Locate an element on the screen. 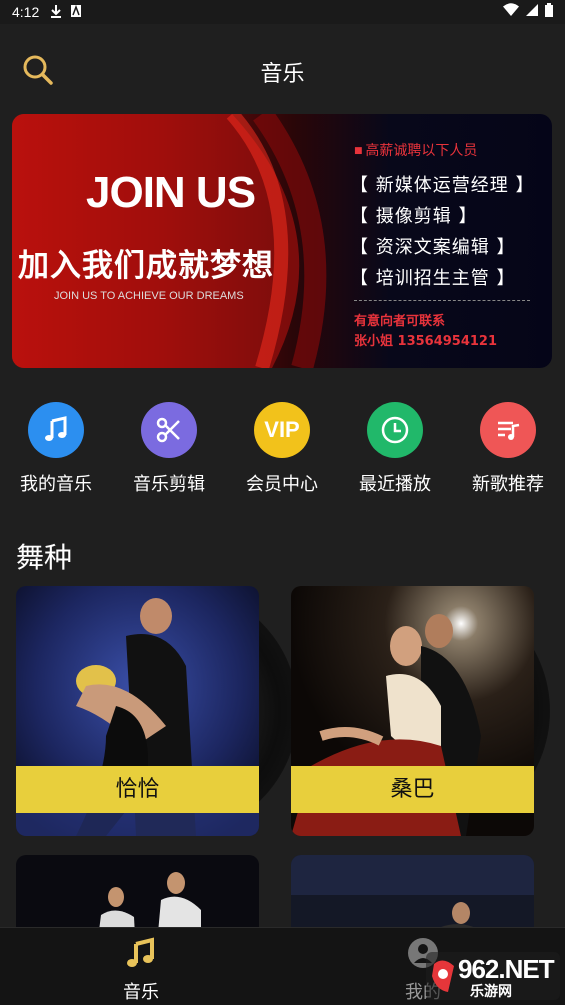 The image size is (565, 1005). quick-entry-vip-center: VIP 会员中心 is located at coordinates (282, 449).